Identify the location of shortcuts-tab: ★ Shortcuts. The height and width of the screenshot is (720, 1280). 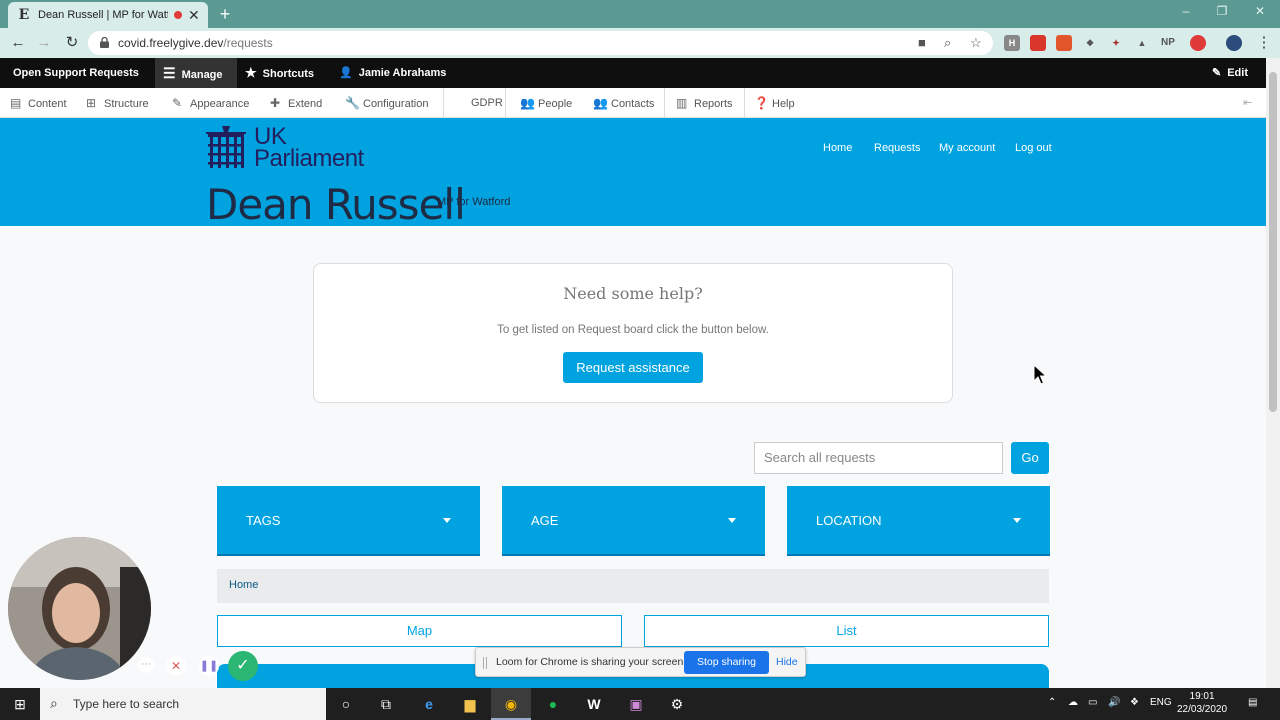
(279, 73).